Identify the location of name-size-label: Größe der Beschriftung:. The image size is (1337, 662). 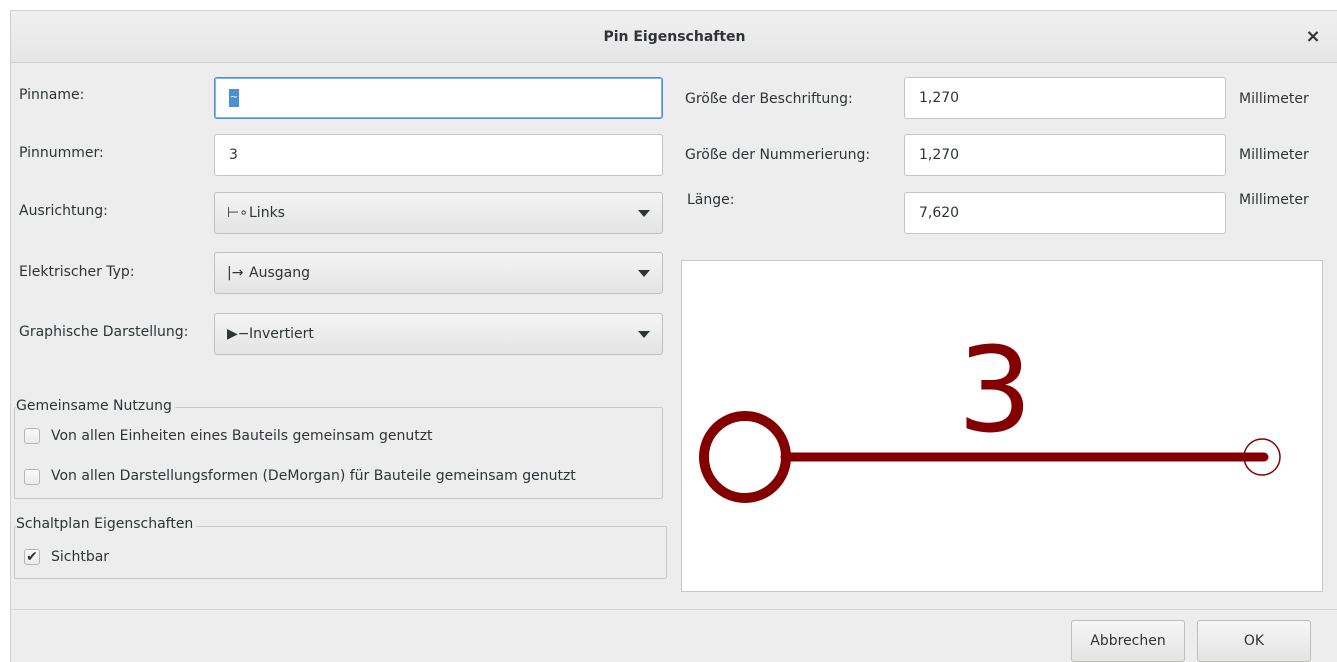
(769, 99).